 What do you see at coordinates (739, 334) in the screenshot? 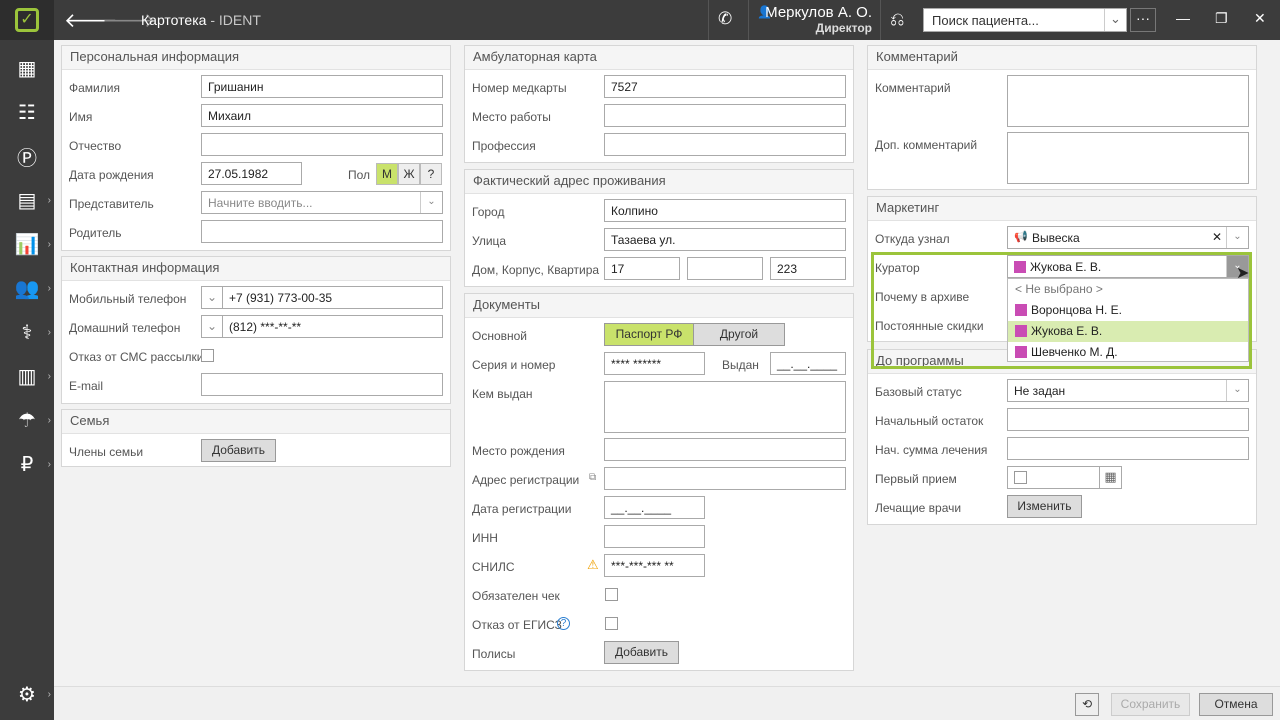
I see `other-doc-tab: Другой` at bounding box center [739, 334].